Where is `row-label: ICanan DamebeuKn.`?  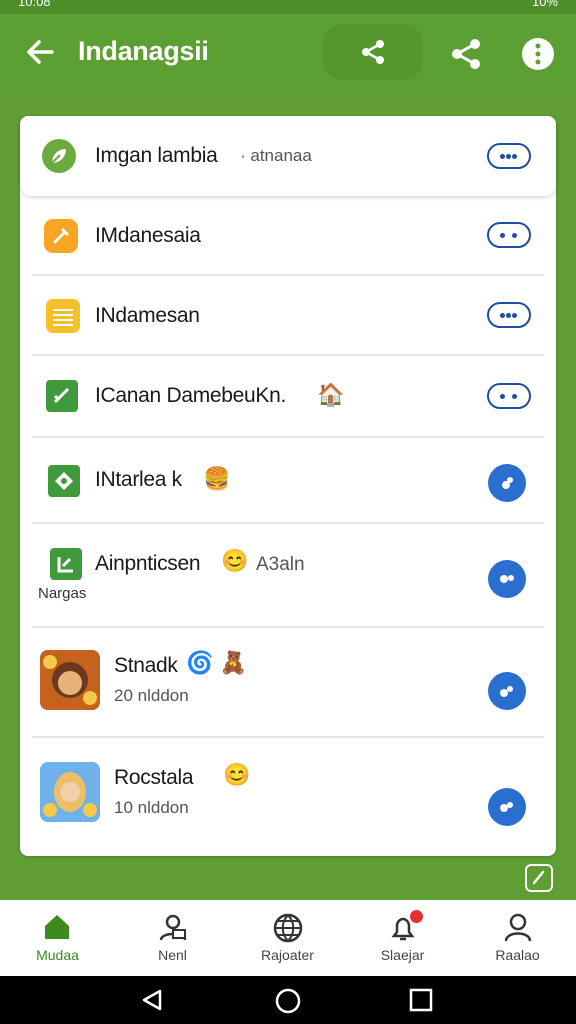 row-label: ICanan DamebeuKn. is located at coordinates (191, 395).